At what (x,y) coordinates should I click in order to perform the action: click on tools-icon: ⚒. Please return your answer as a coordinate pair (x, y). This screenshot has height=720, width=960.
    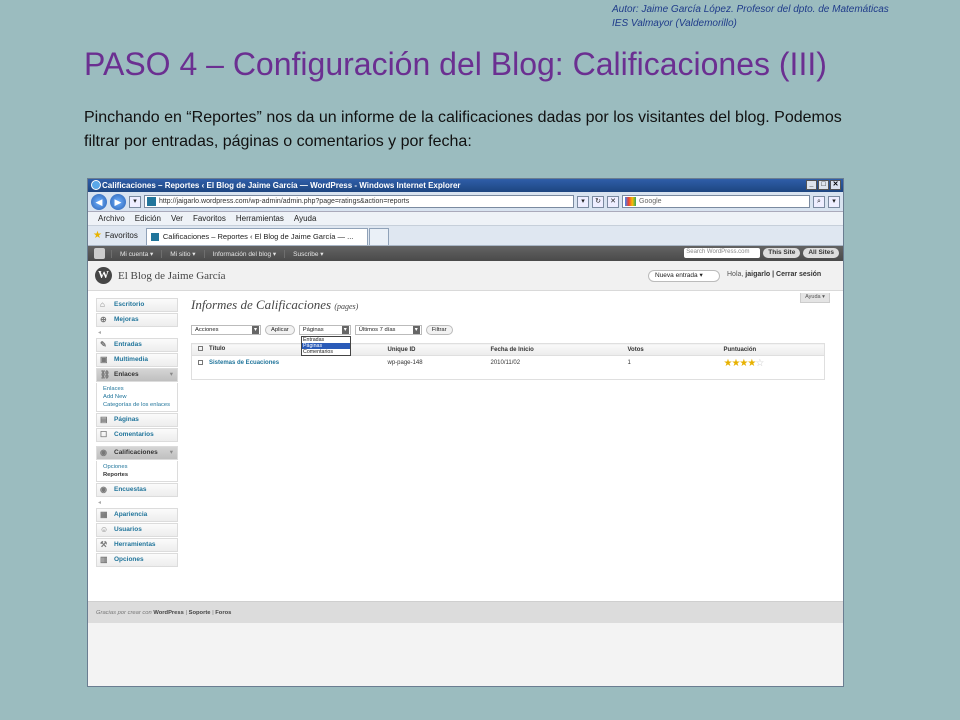
    Looking at the image, I should click on (104, 544).